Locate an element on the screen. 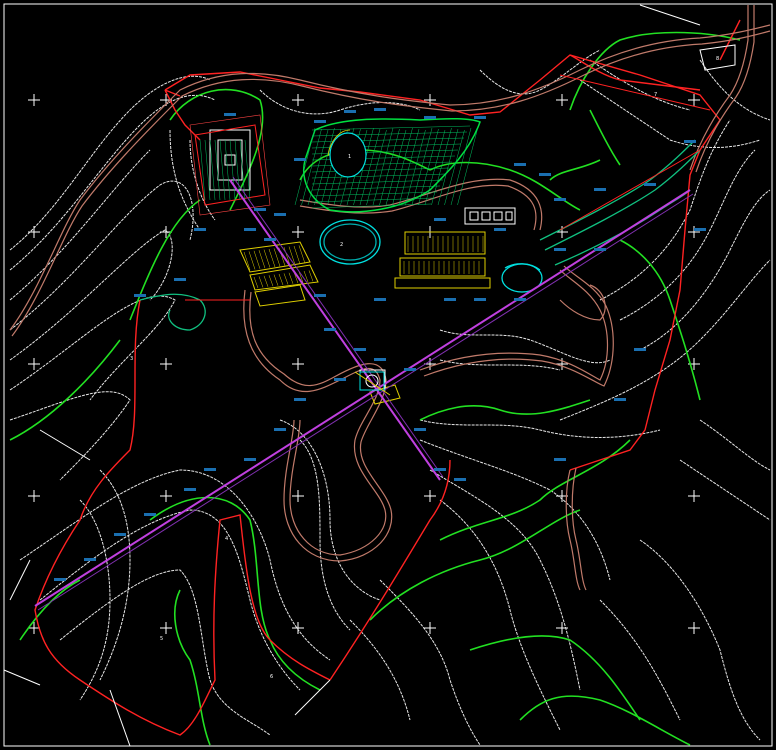 The image size is (776, 750). pond-areas is located at coordinates (431, 256).